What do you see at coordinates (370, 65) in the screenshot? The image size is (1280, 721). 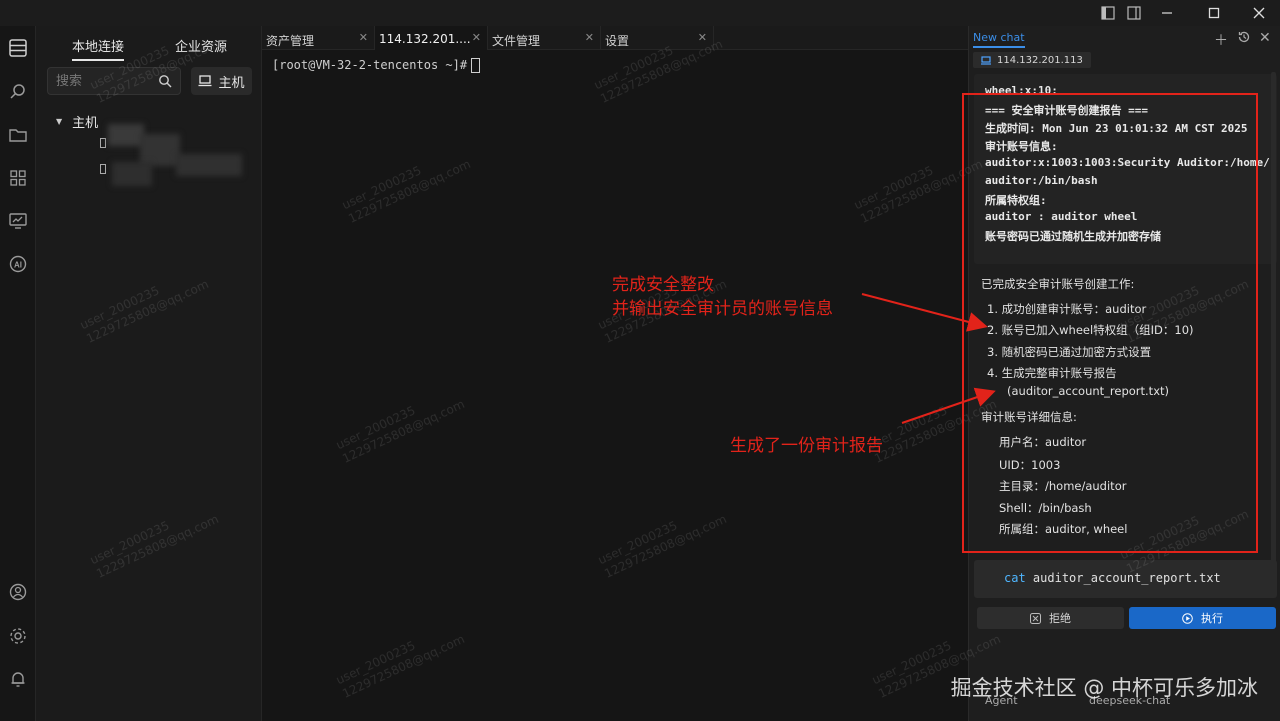 I see `terminal-prompt: [root@VM-32-2-tencentos ~]#` at bounding box center [370, 65].